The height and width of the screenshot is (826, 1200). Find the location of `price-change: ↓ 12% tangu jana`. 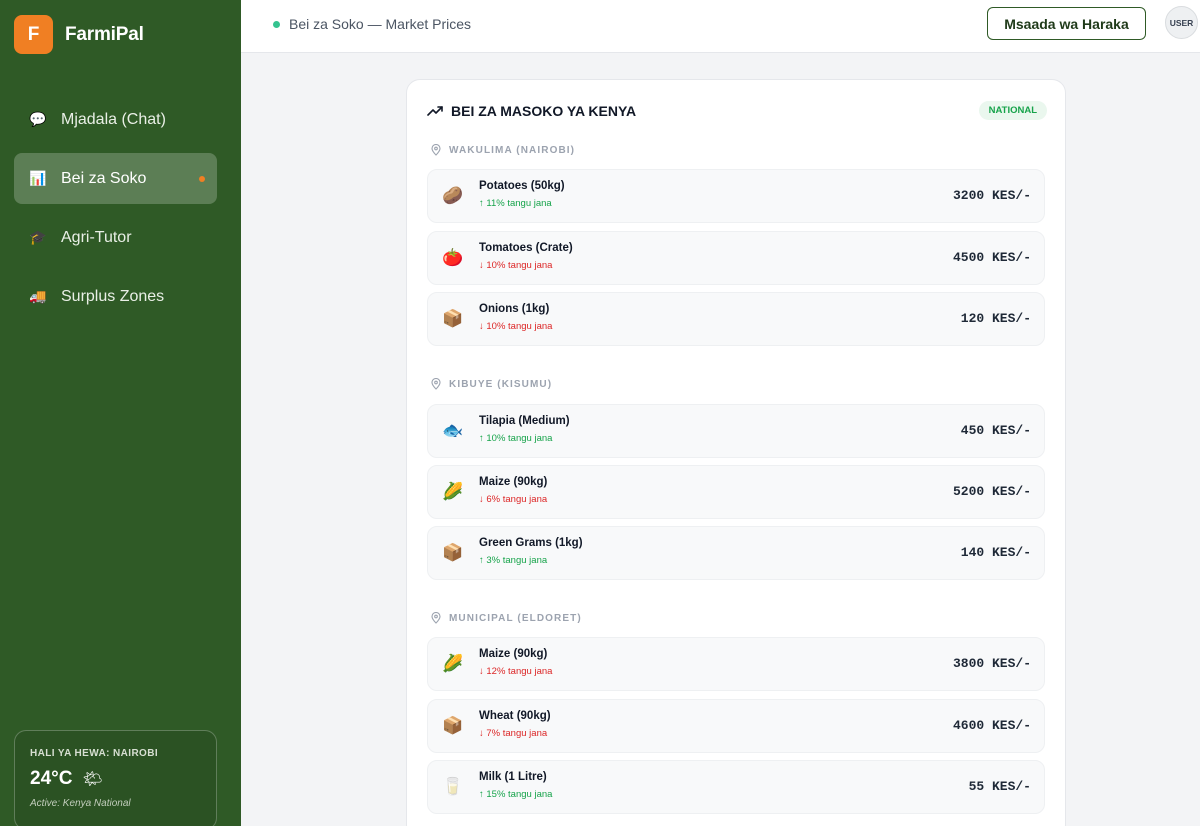

price-change: ↓ 12% tangu jana is located at coordinates (516, 671).